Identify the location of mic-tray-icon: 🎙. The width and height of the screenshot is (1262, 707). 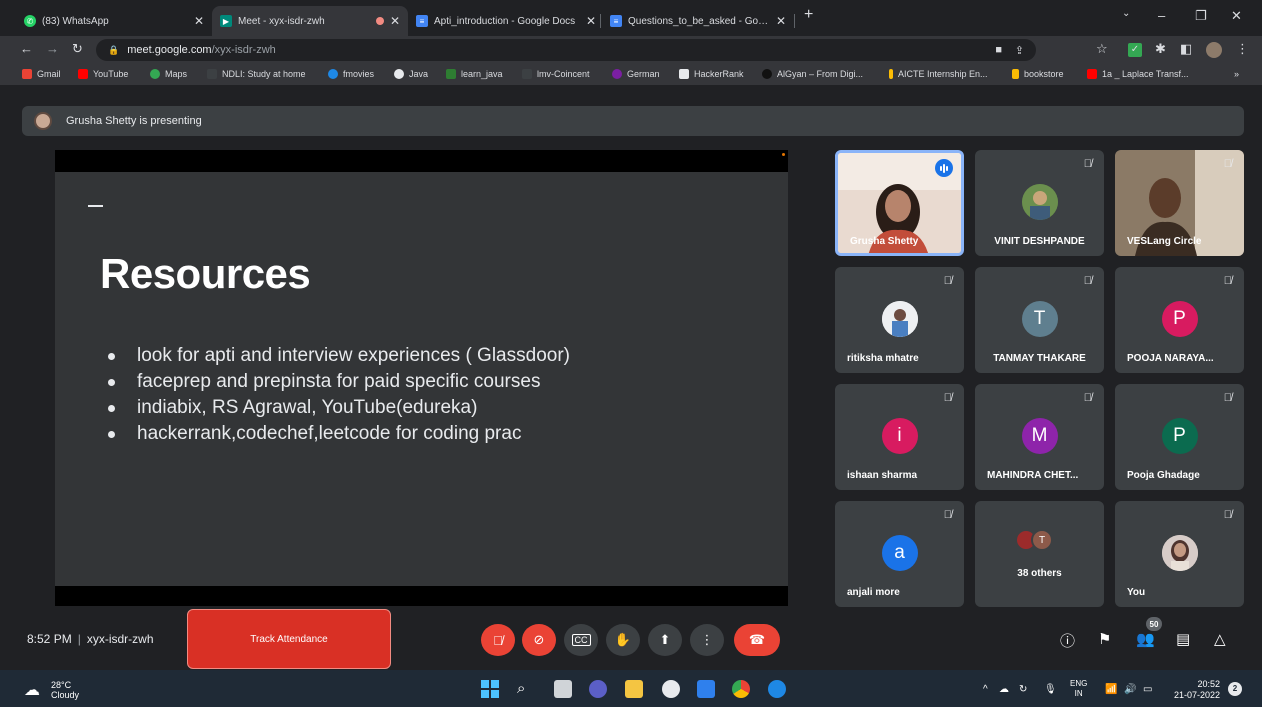
(1050, 689).